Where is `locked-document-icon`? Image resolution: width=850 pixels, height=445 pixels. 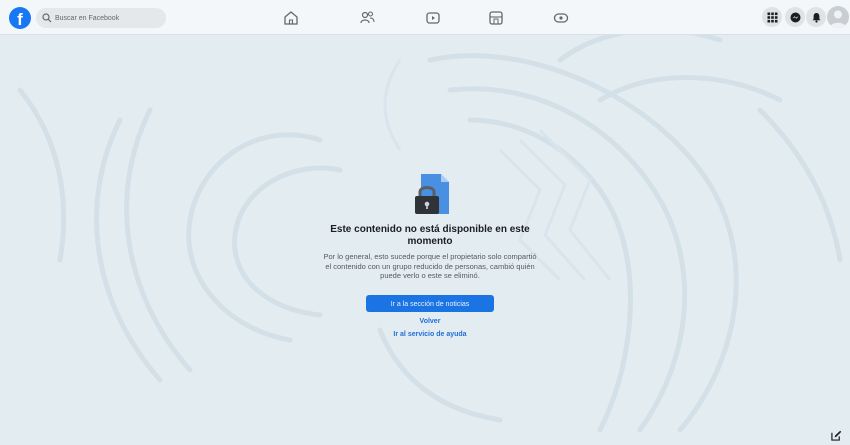 locked-document-icon is located at coordinates (430, 195).